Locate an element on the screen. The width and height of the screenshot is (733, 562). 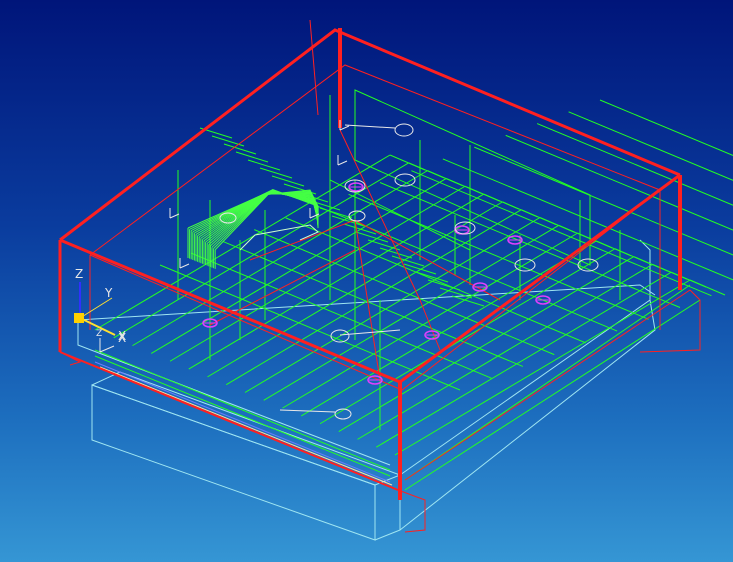
triad-y-axis is located at coordinates (96, 308).